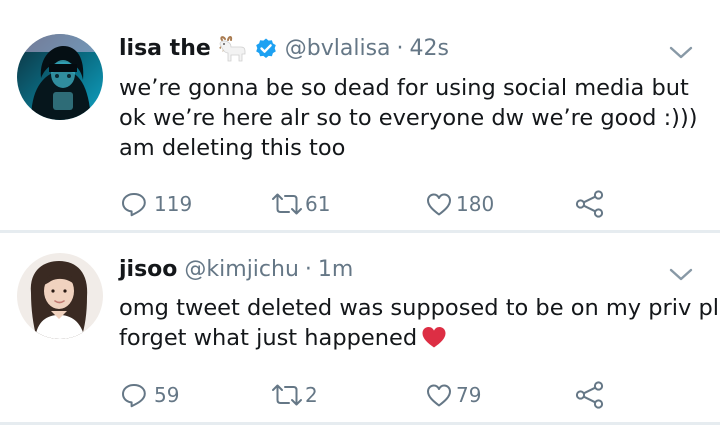 Image resolution: width=720 pixels, height=429 pixels. Describe the element at coordinates (434, 341) in the screenshot. I see `red-heart-emoji-icon` at that location.